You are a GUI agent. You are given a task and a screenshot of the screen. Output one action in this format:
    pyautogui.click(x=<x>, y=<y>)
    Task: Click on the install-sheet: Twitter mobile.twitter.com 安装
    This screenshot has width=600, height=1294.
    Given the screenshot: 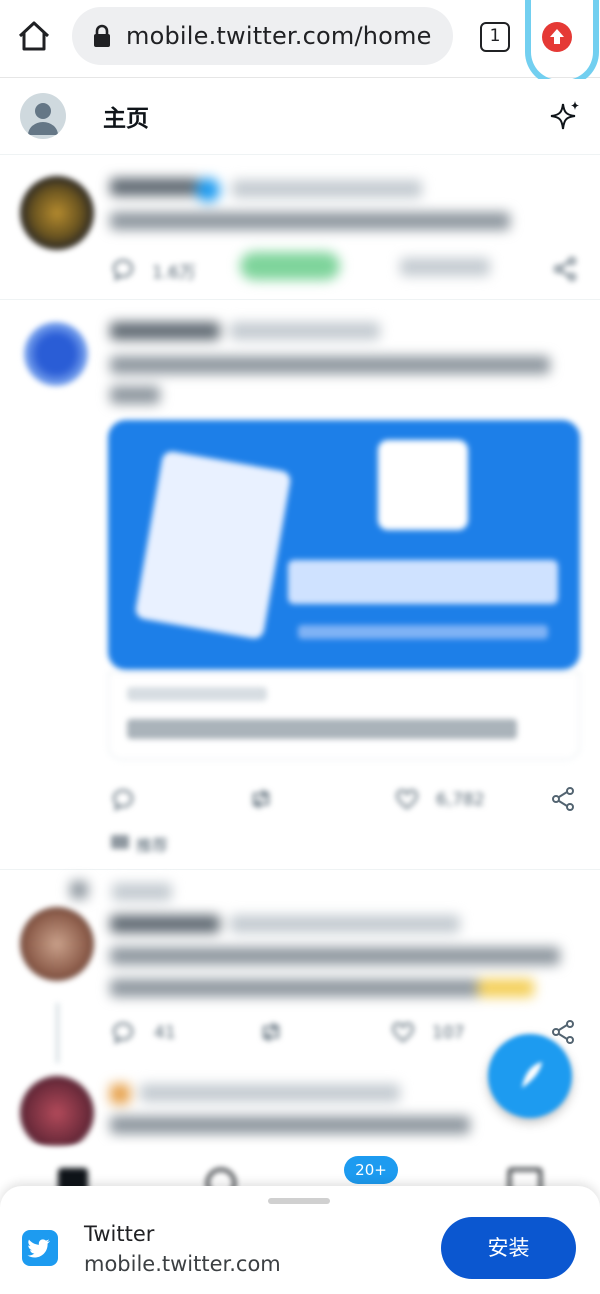 What is the action you would take?
    pyautogui.click(x=300, y=1240)
    